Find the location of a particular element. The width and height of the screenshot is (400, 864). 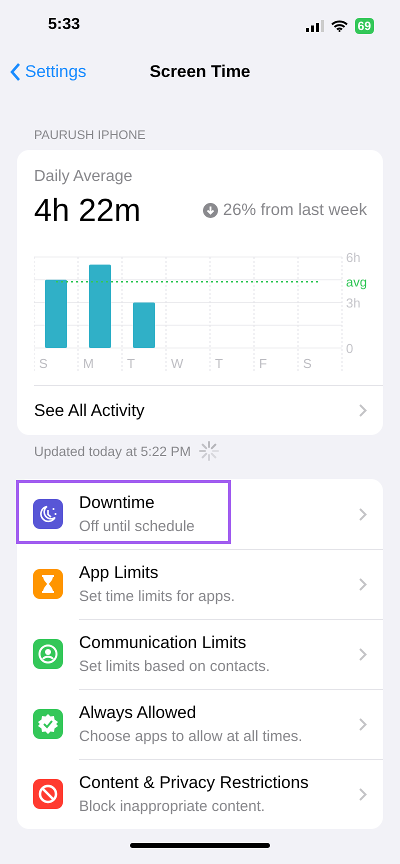

row-title: Communication Limits is located at coordinates (163, 643).